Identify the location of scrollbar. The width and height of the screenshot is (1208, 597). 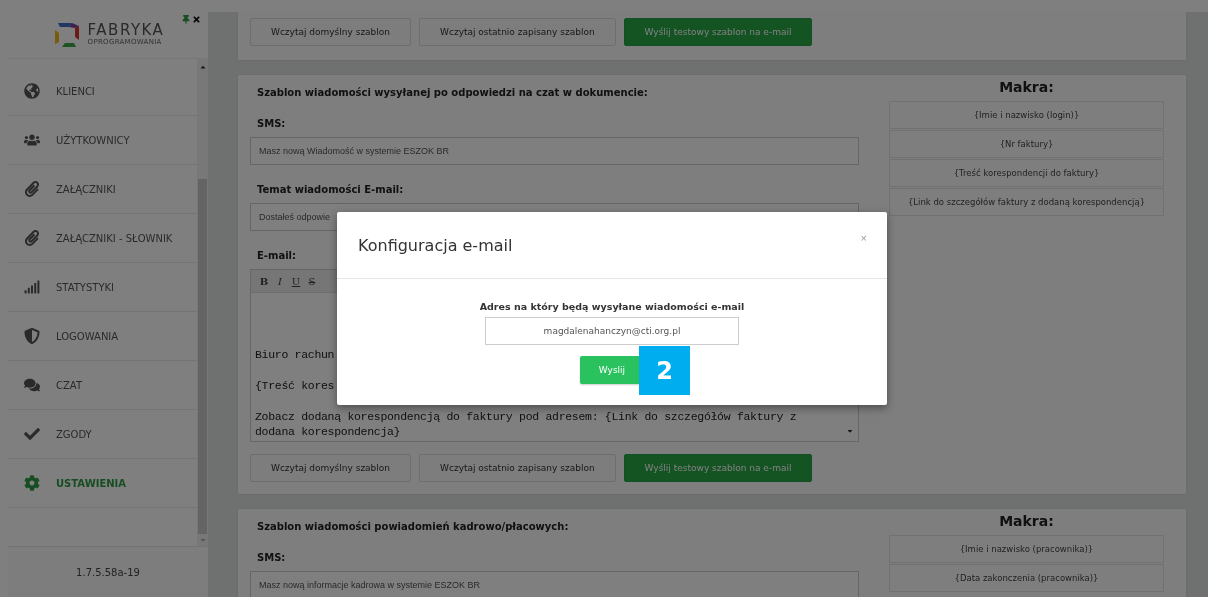
(202, 302).